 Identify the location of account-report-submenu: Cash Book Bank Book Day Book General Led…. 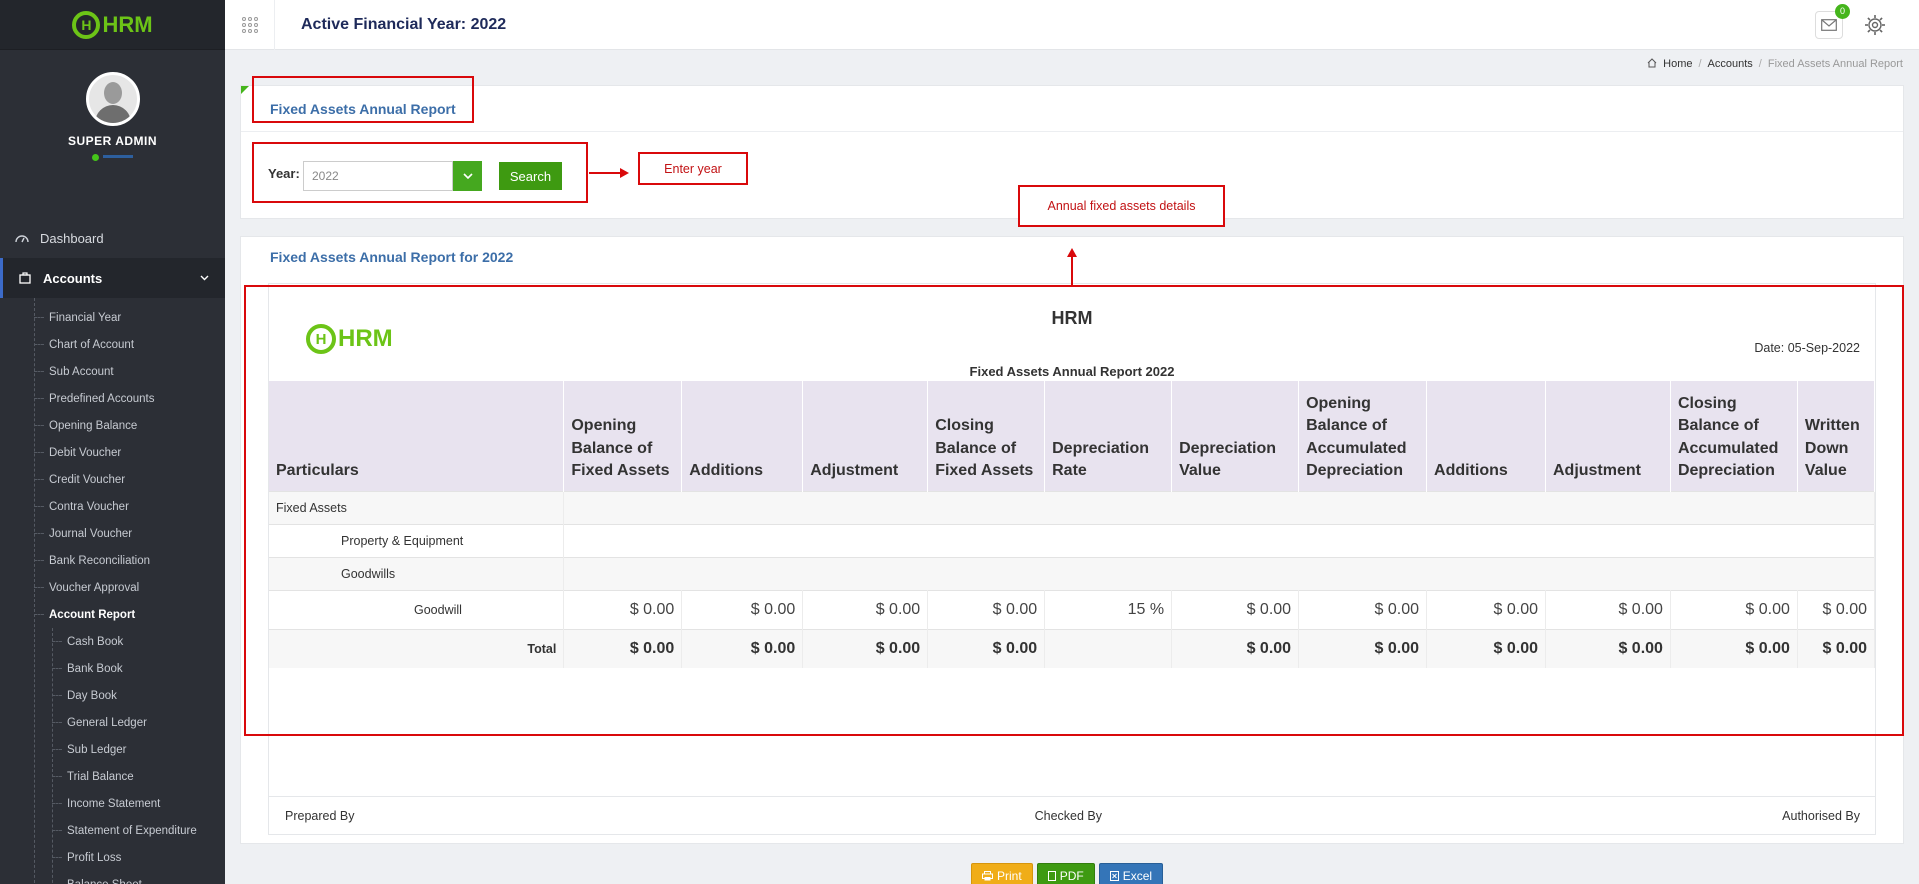
(112, 756).